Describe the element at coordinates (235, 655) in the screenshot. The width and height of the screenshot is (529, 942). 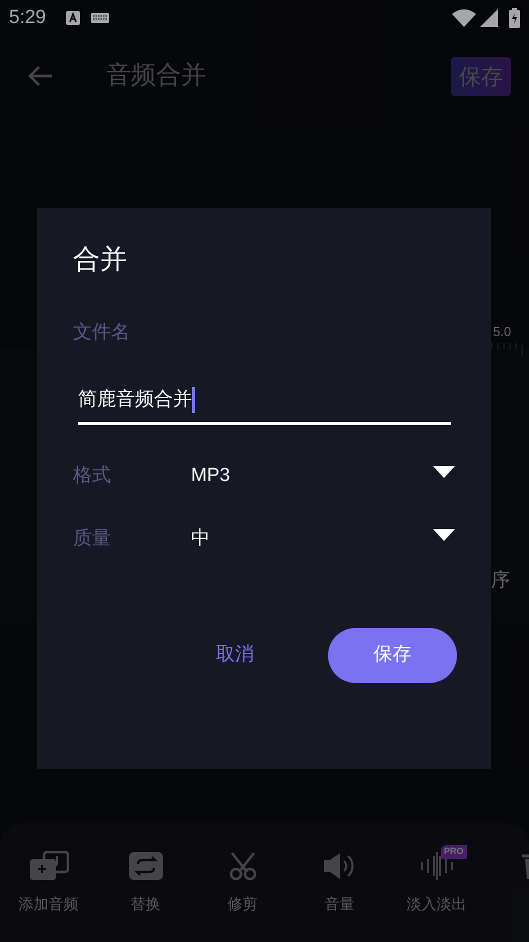
I see `cancel-button: 取消` at that location.